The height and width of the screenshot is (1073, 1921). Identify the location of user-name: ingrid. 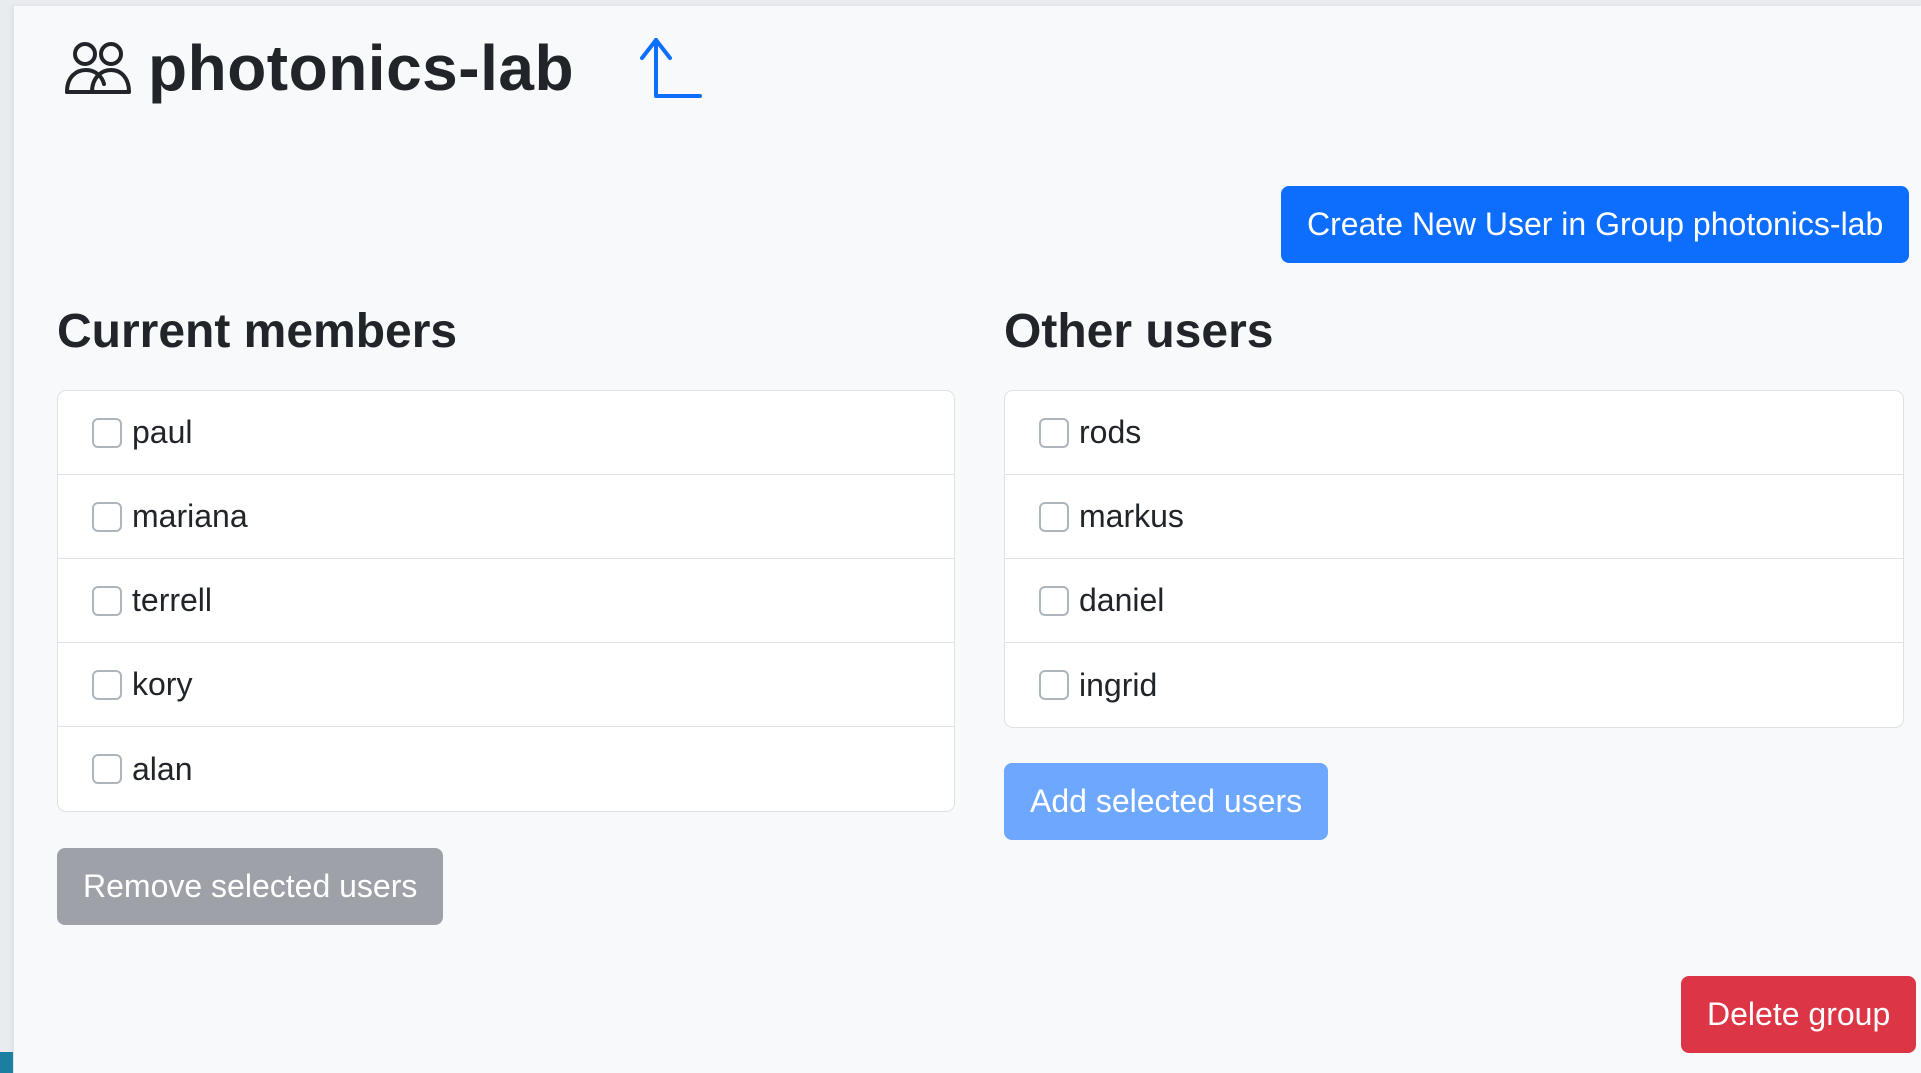
(1118, 684).